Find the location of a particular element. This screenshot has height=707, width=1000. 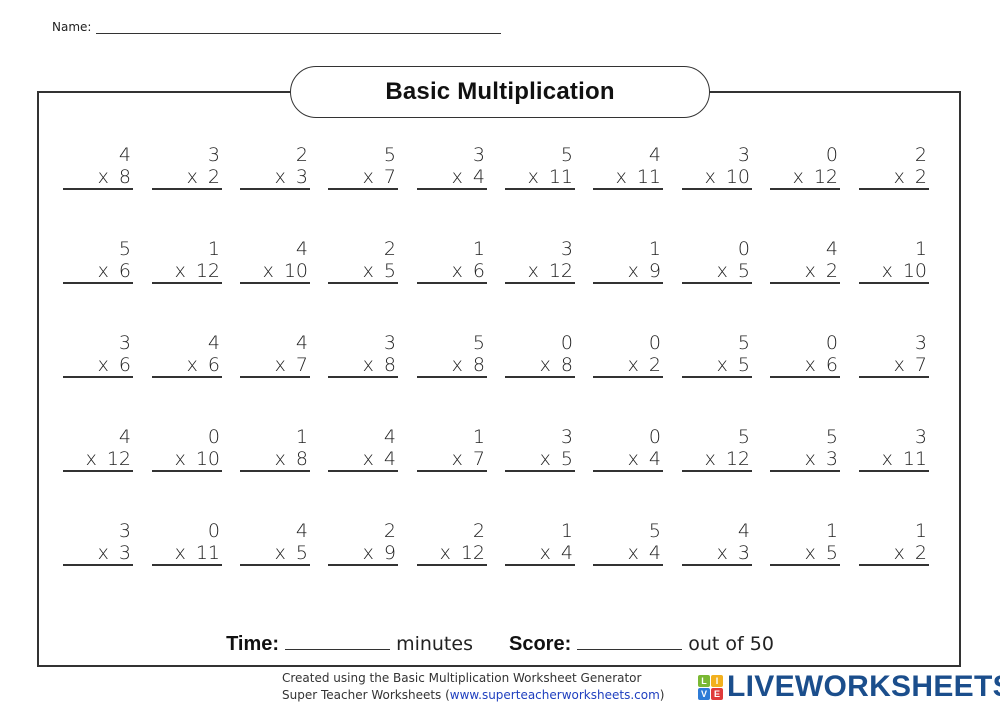

problem-item: 4 x 11 is located at coordinates (628, 167).